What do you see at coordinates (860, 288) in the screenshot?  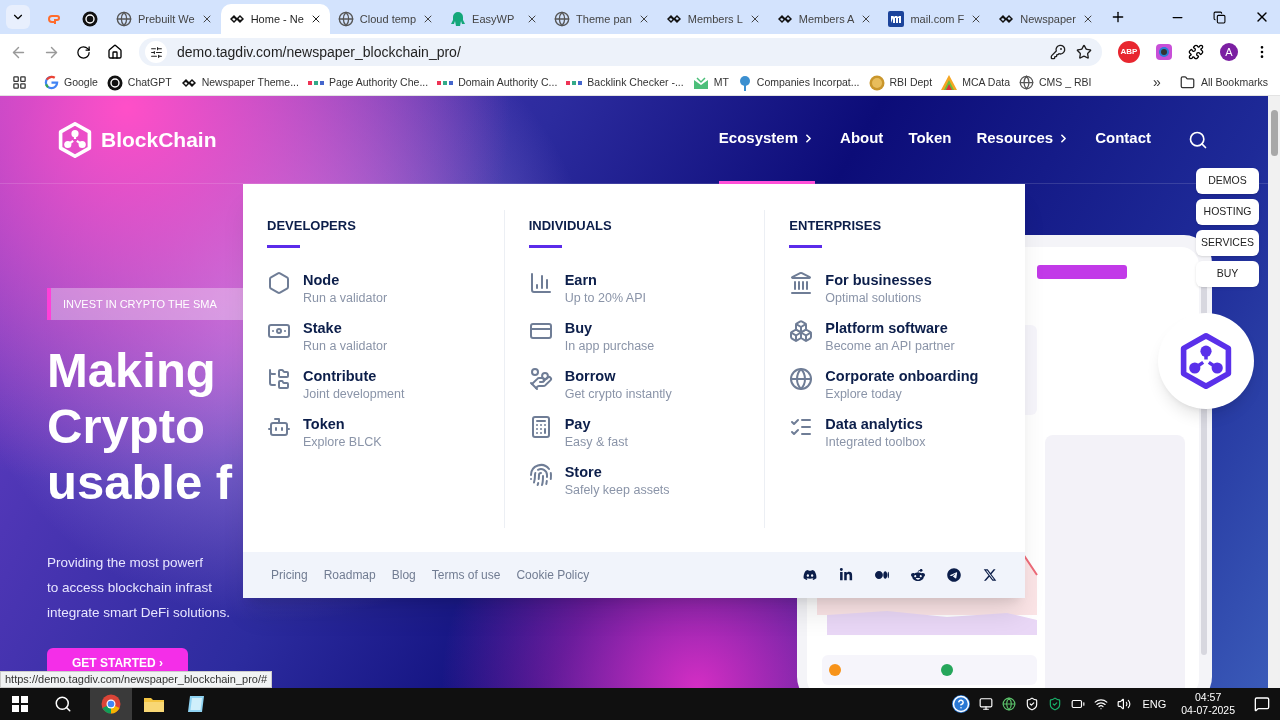 I see `menu-item: For businesses Optimal solutions` at bounding box center [860, 288].